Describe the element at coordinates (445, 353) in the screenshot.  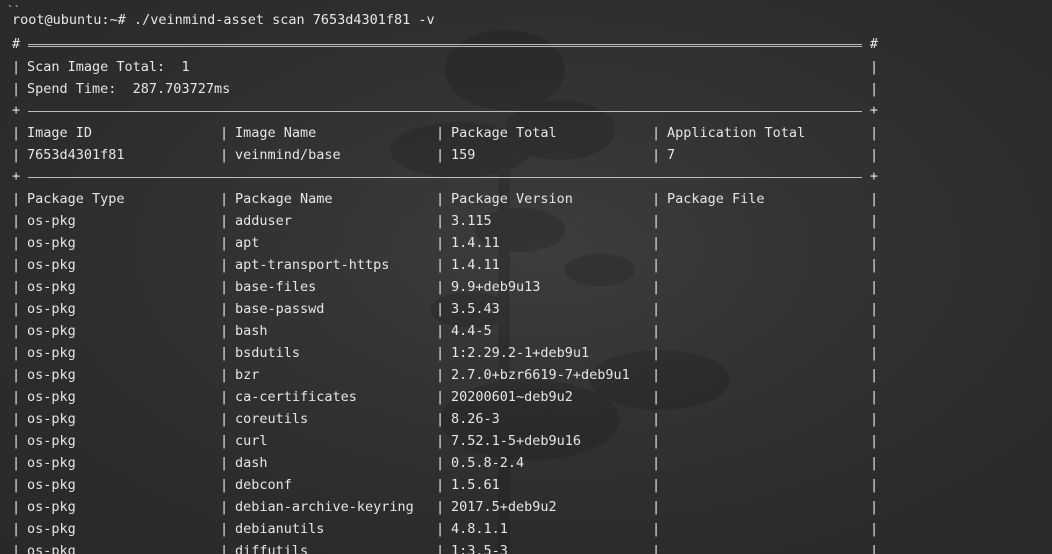
I see `table-row: | os-pkg | bsdutils | 1:2.29.2-1+deb9u1 | |` at that location.